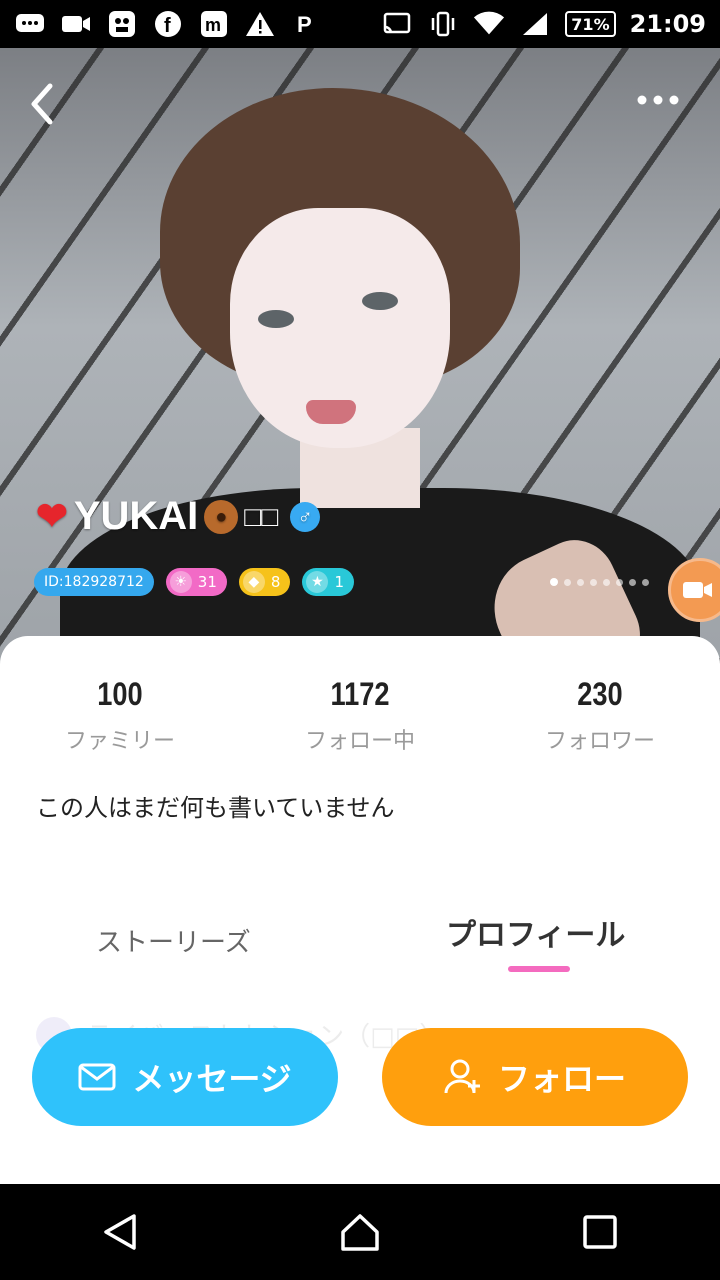  Describe the element at coordinates (253, 582) in the screenshot. I see `gem-icon: ◆` at that location.